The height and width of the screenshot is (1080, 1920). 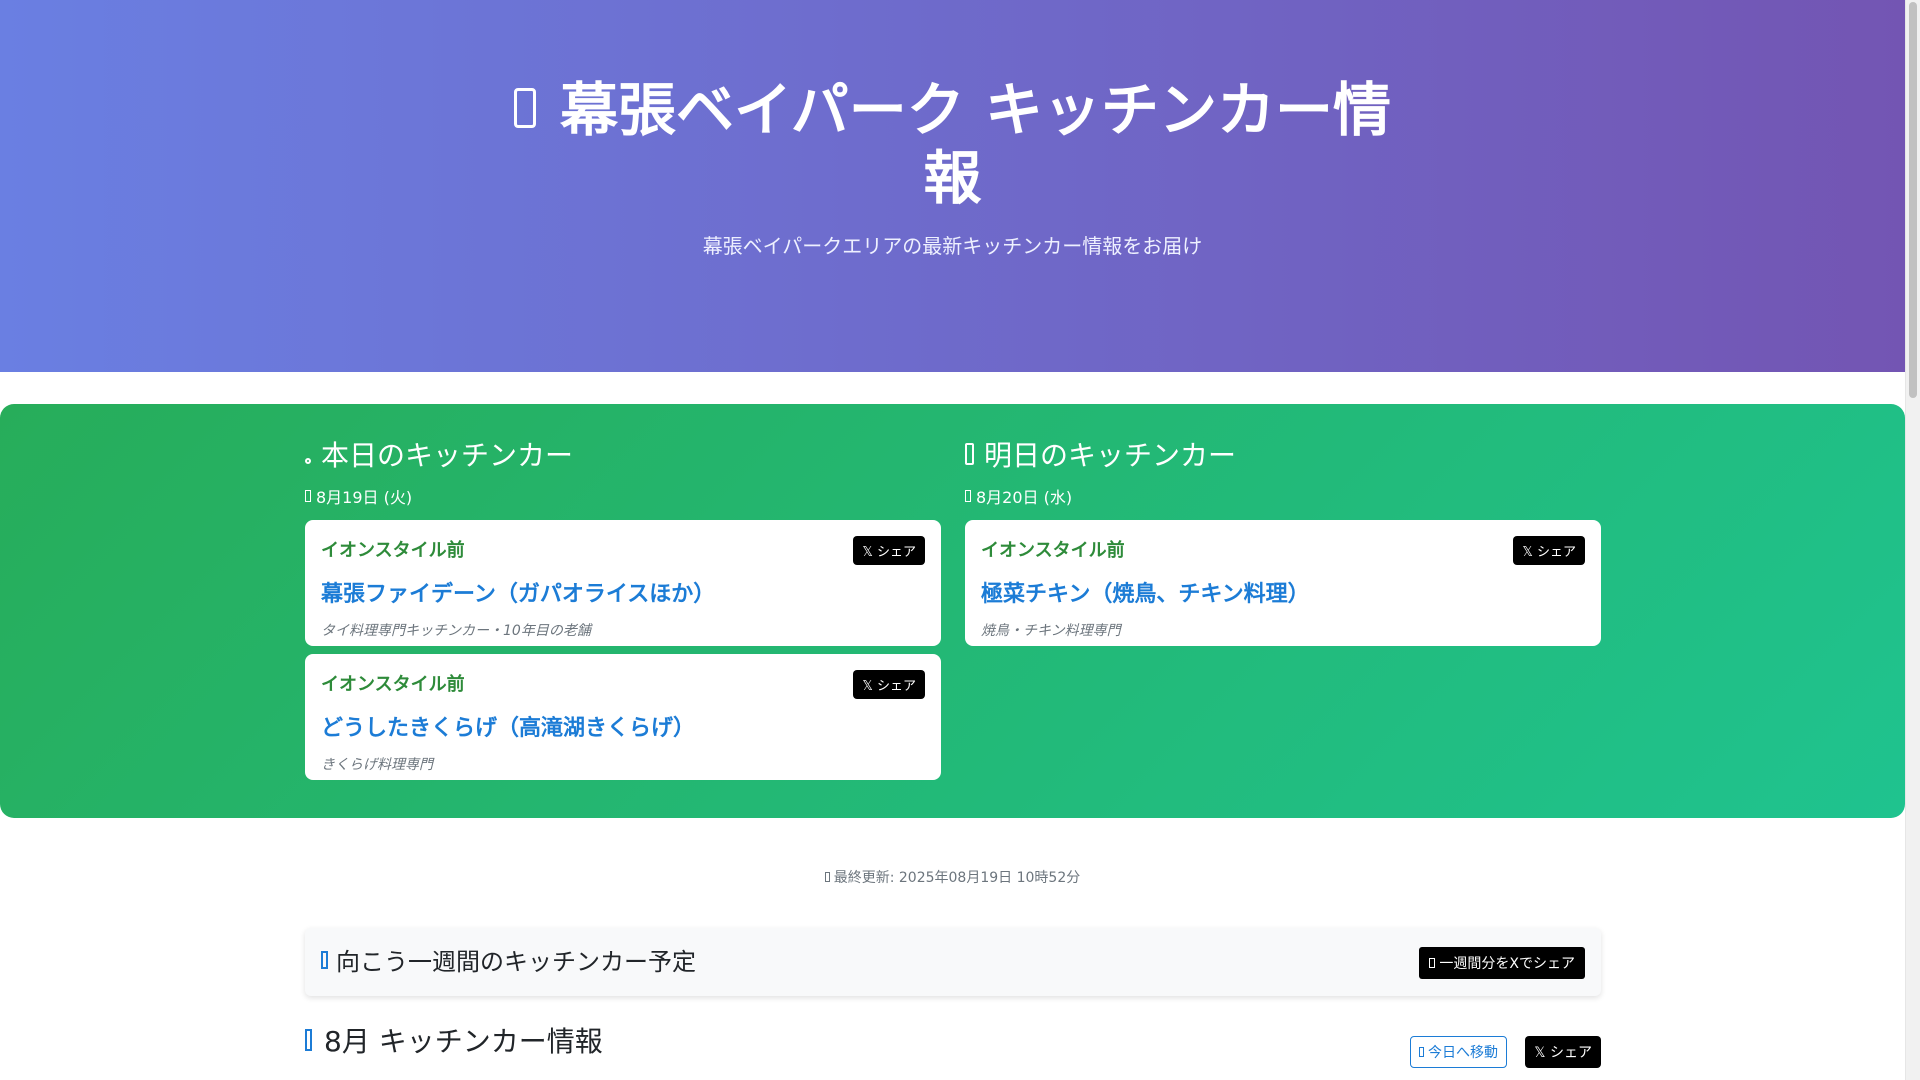 I want to click on month-share-button: 𝕏 シェア, so click(x=1563, y=1052).